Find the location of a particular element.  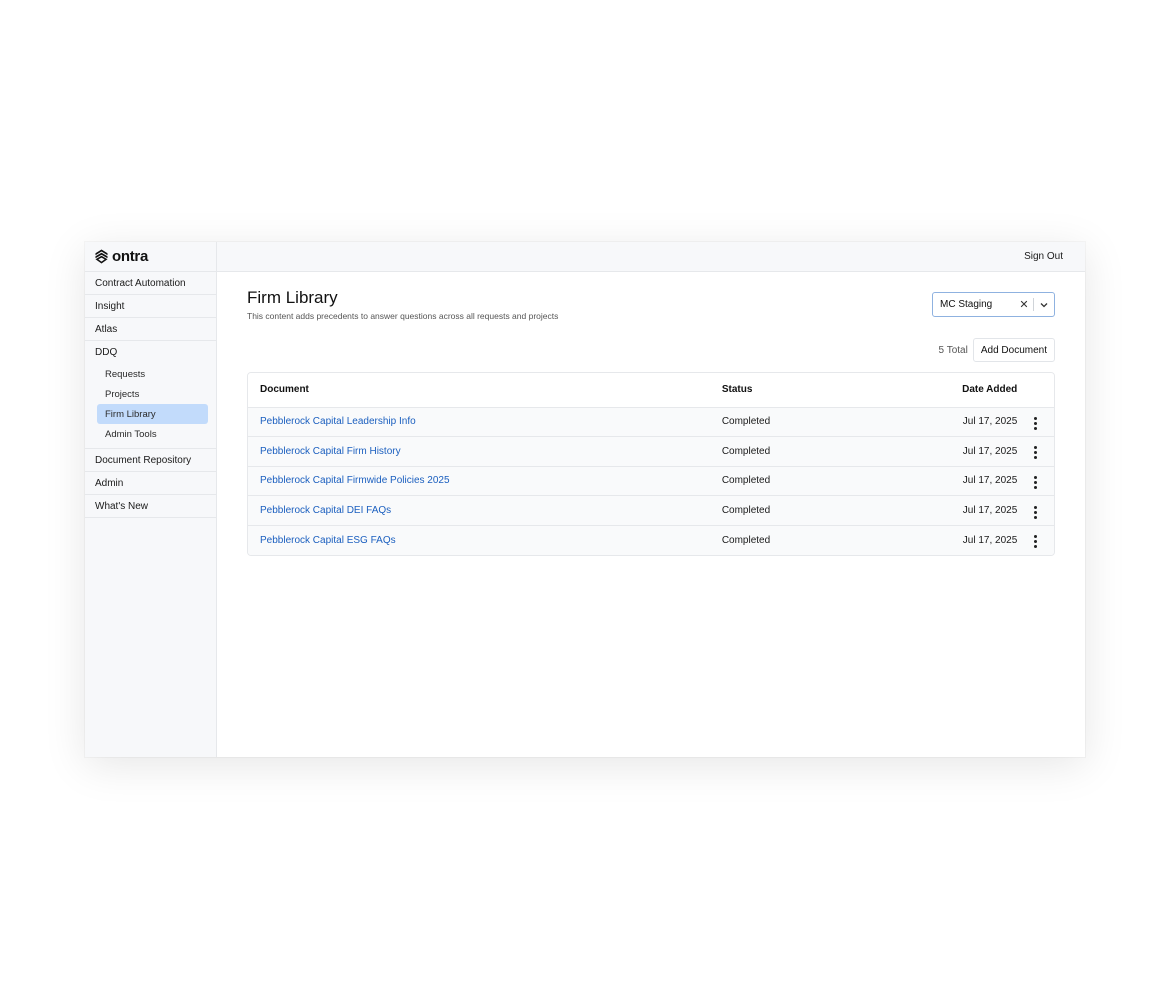

chevron-down-glyph is located at coordinates (1044, 304).